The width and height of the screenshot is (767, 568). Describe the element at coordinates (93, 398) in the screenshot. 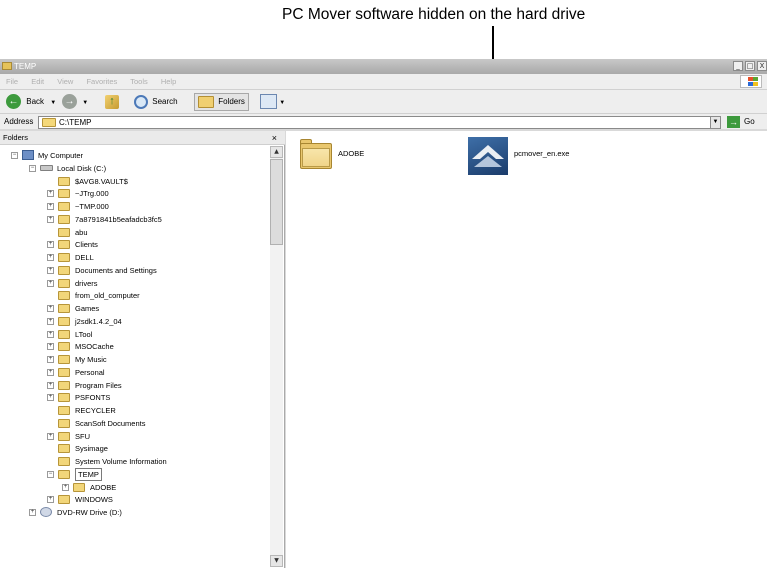

I see `tree-item-label: PSFONTS` at that location.